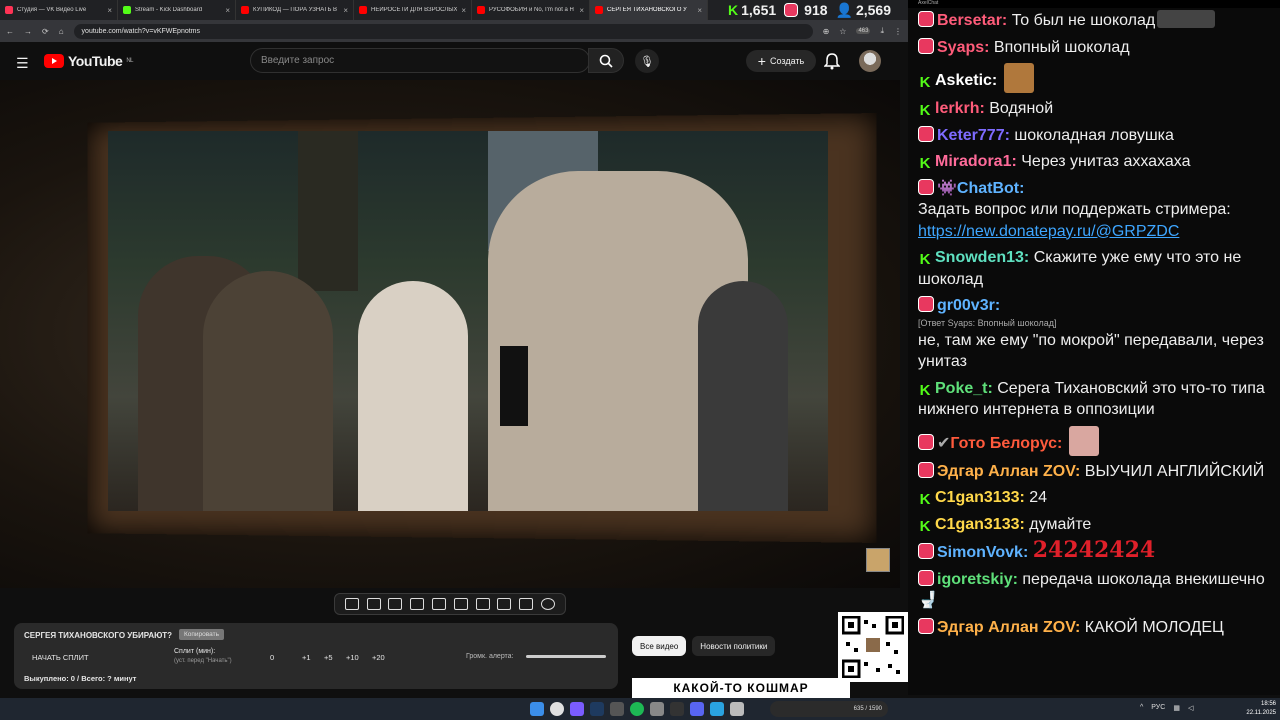 This screenshot has width=1280, height=720. What do you see at coordinates (378, 657) in the screenshot?
I see `plus-20-button: +20` at bounding box center [378, 657].